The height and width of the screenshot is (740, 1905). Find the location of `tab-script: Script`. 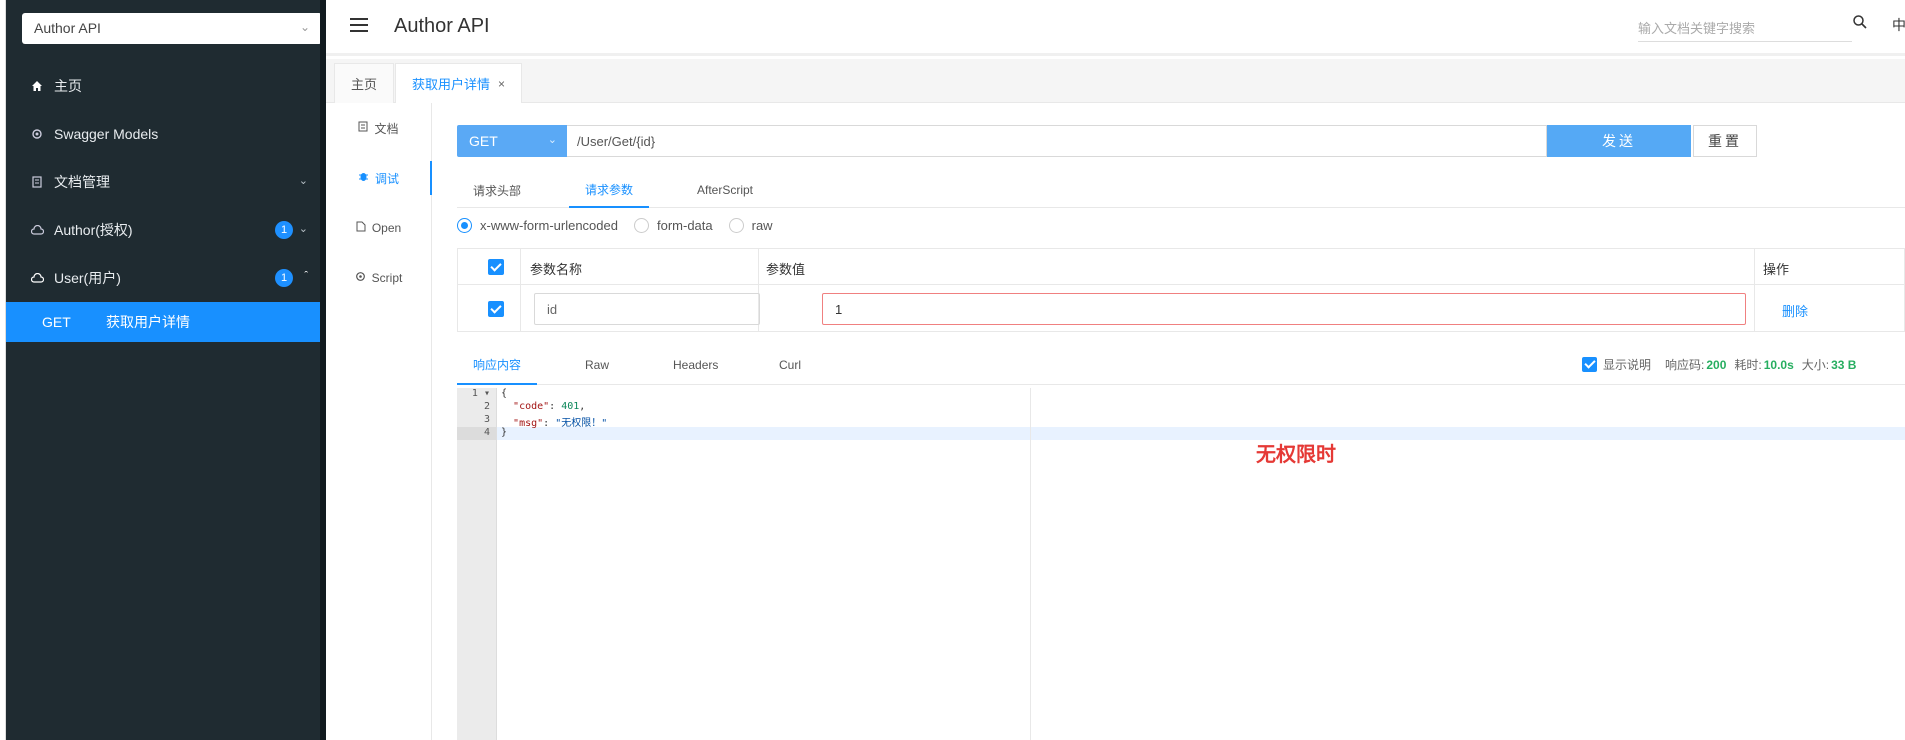

tab-script: Script is located at coordinates (378, 278).